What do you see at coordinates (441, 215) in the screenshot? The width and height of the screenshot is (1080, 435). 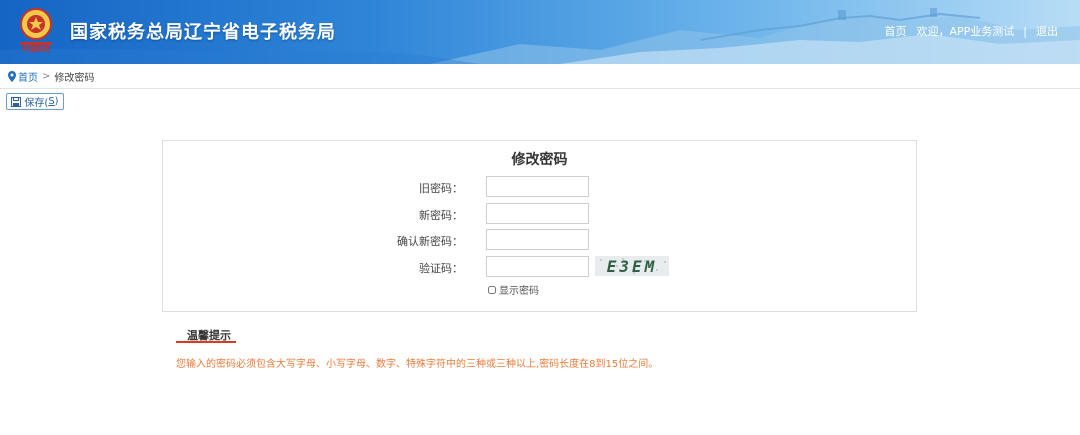 I see `new-password-label: 新密码：` at bounding box center [441, 215].